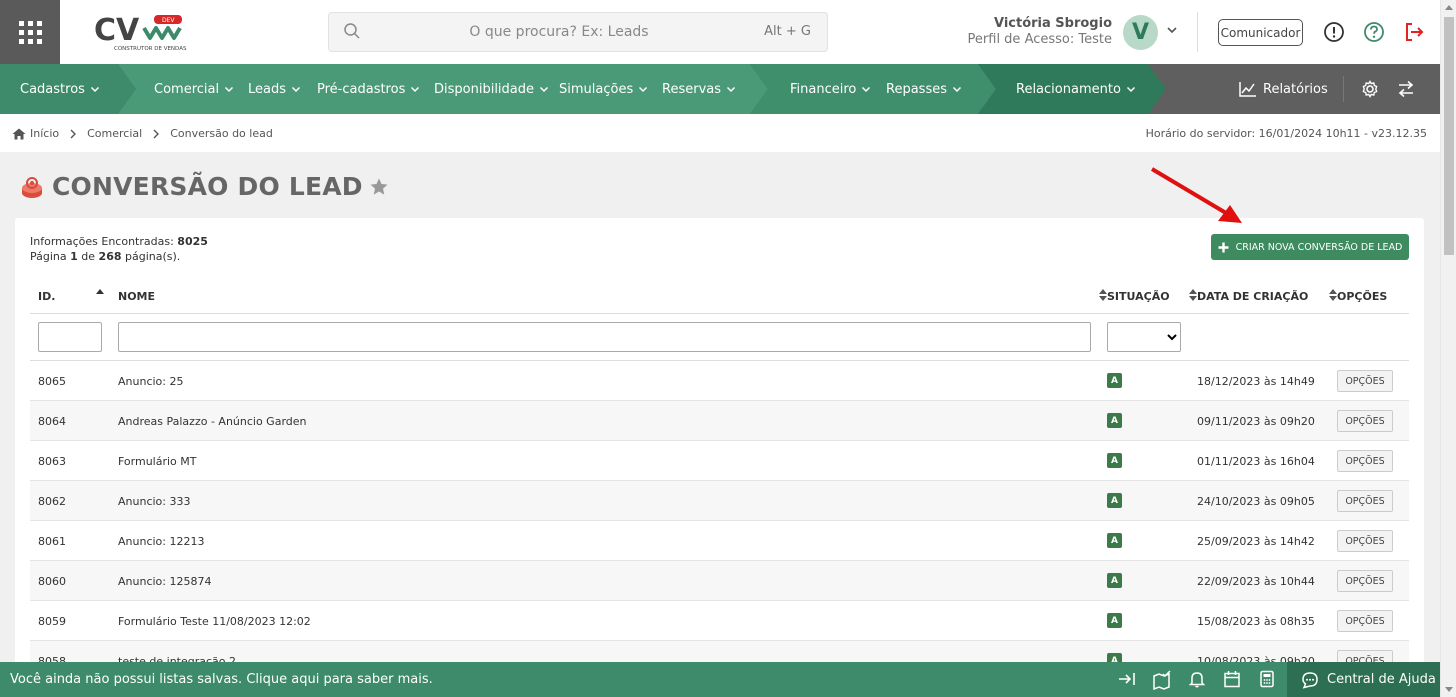 This screenshot has width=1456, height=697. I want to click on column-header-created: DATA DE CRIAÇÃO, so click(1252, 296).